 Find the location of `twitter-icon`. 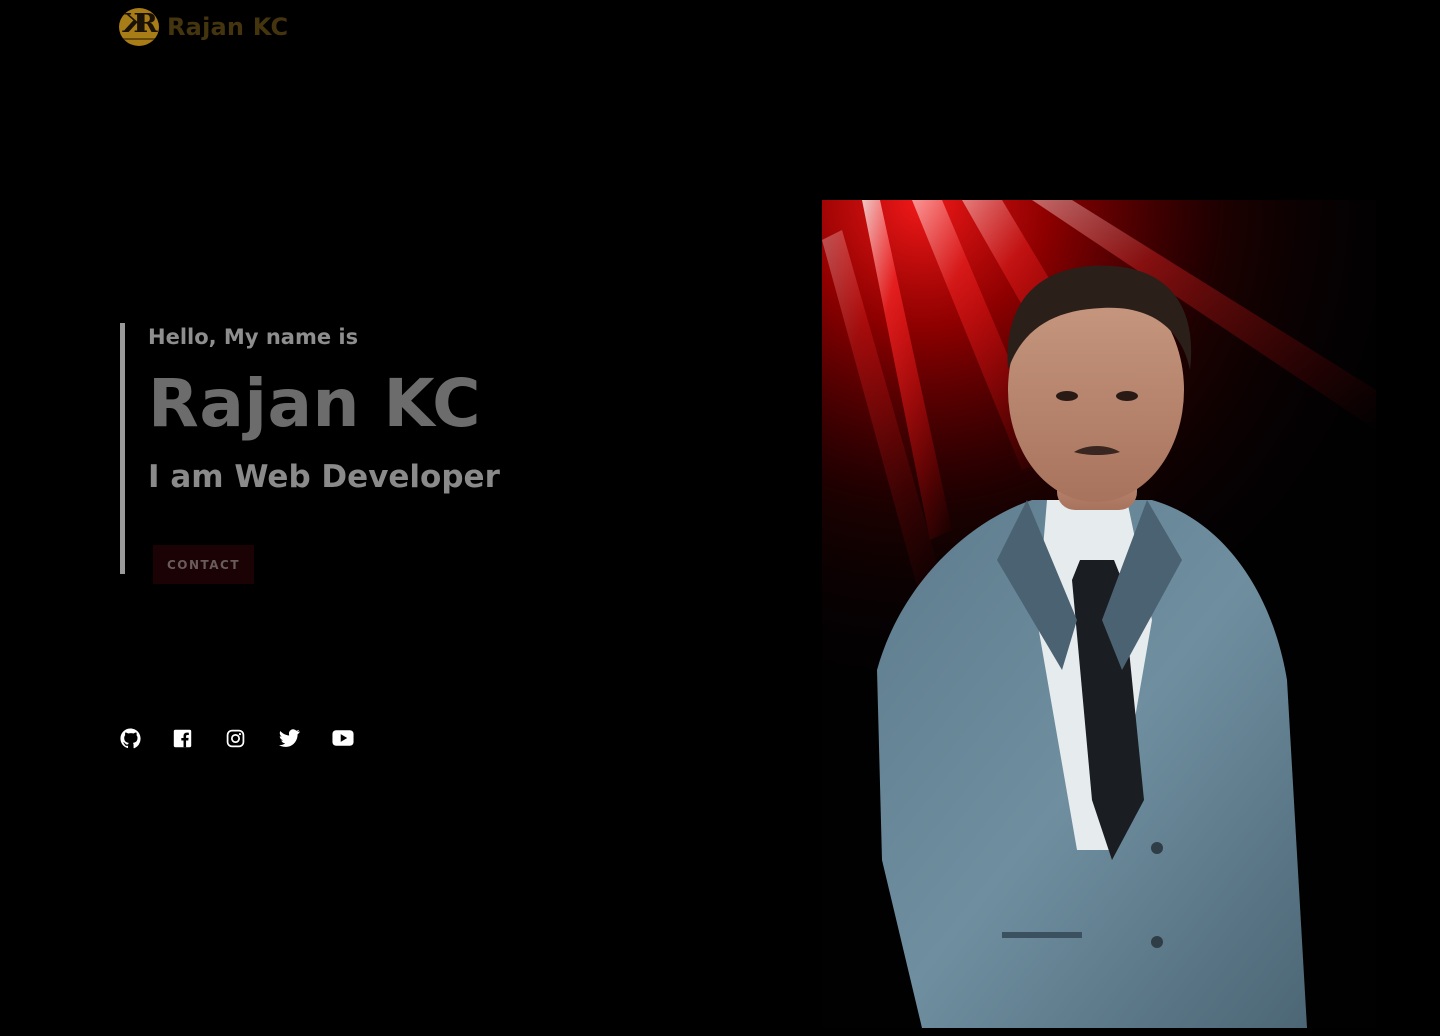

twitter-icon is located at coordinates (289, 738).